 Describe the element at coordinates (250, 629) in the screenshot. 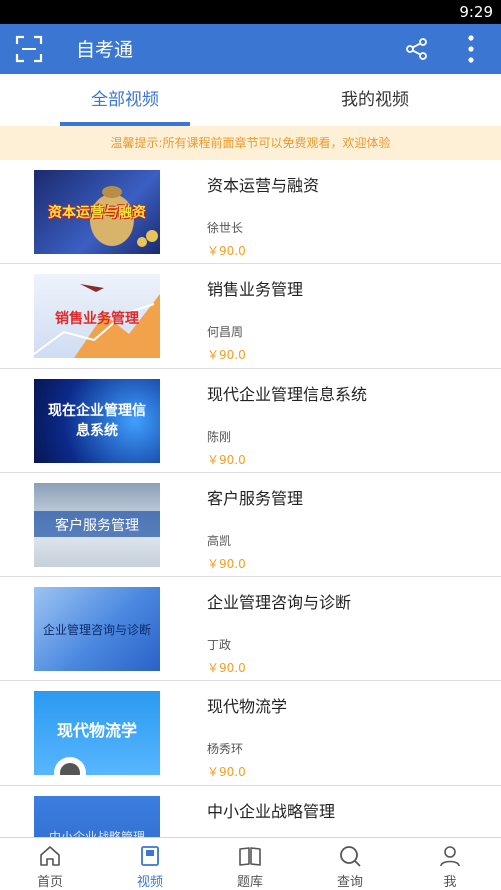

I see `course-item: 企业管理咨询与诊断 企业管理咨询与诊断 丁政 ￥90.0` at that location.